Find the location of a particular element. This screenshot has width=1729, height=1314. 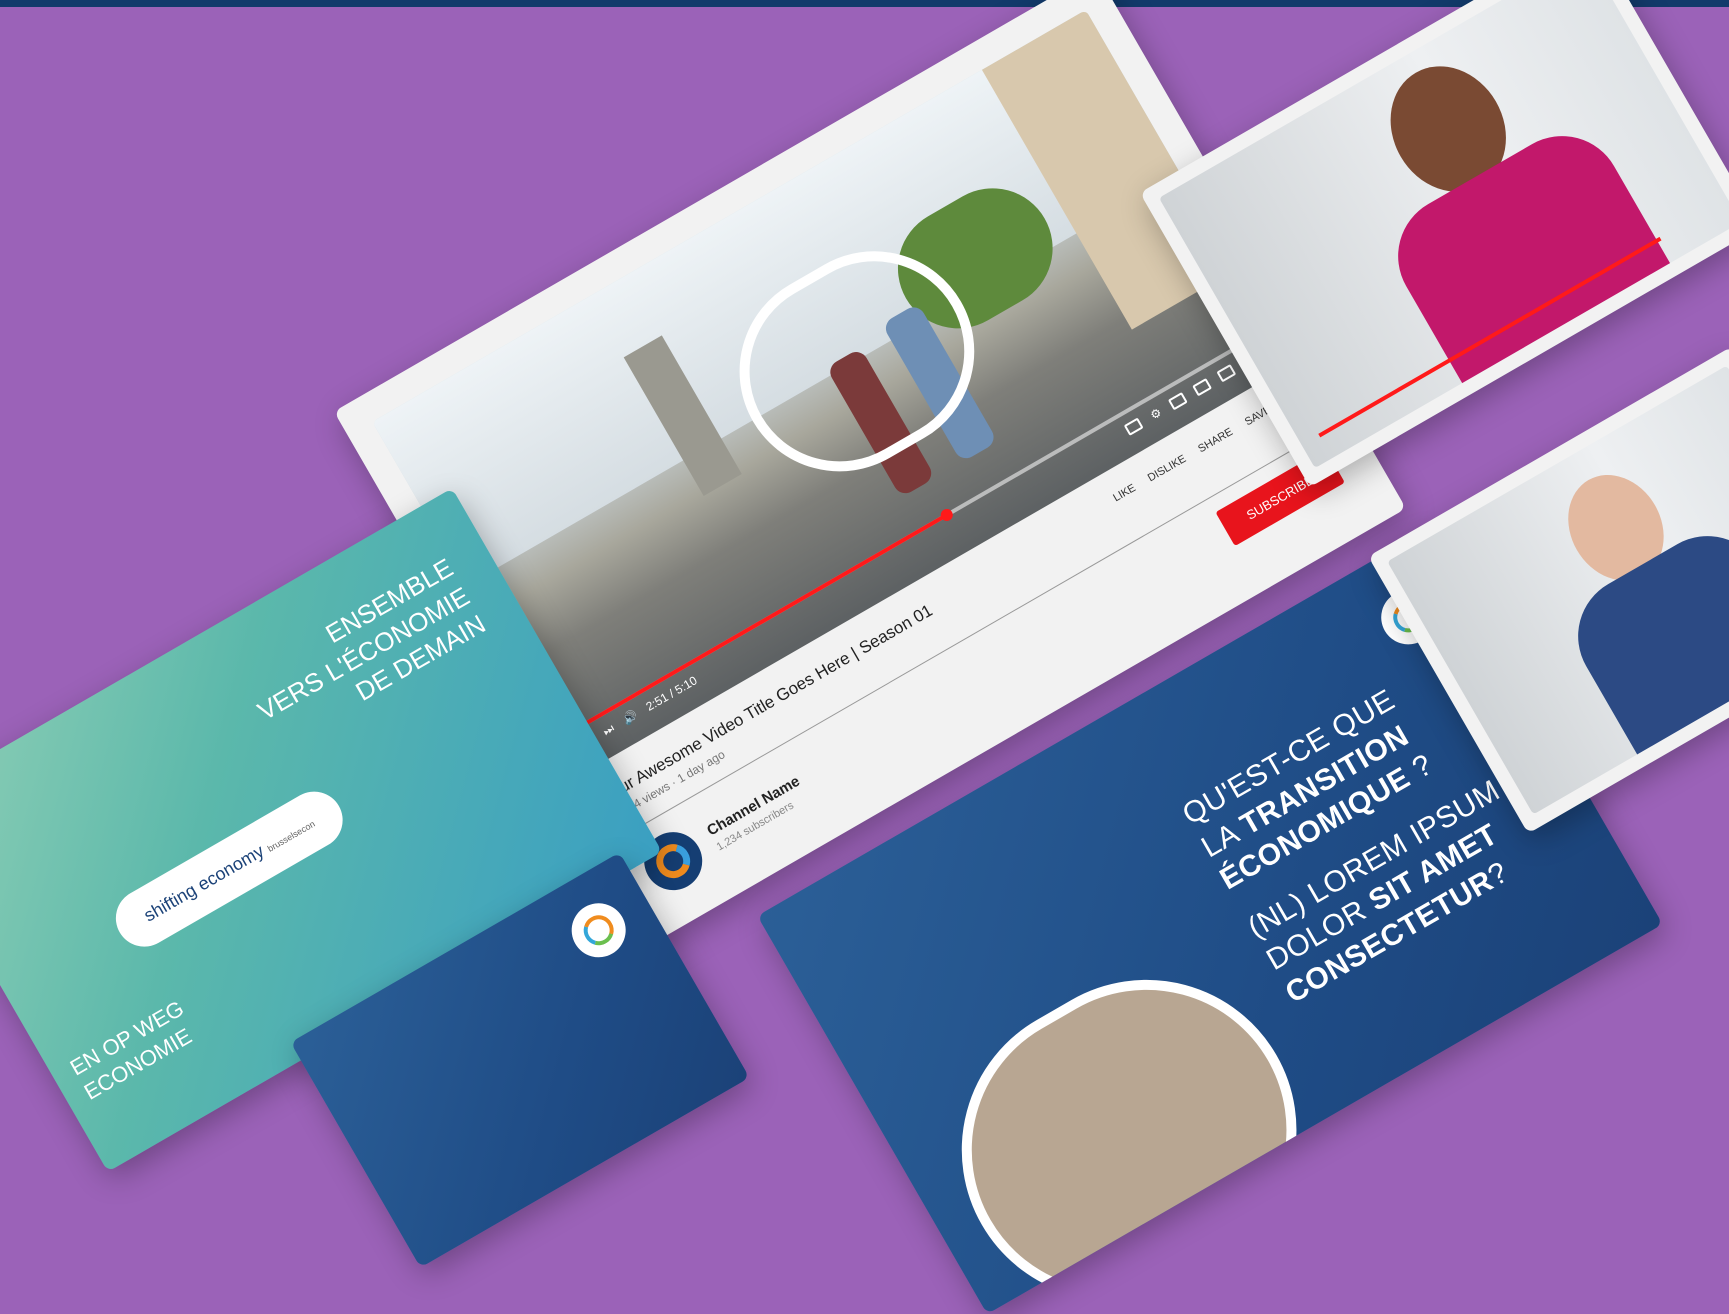

next-icon: ⏭ is located at coordinates (608, 730).